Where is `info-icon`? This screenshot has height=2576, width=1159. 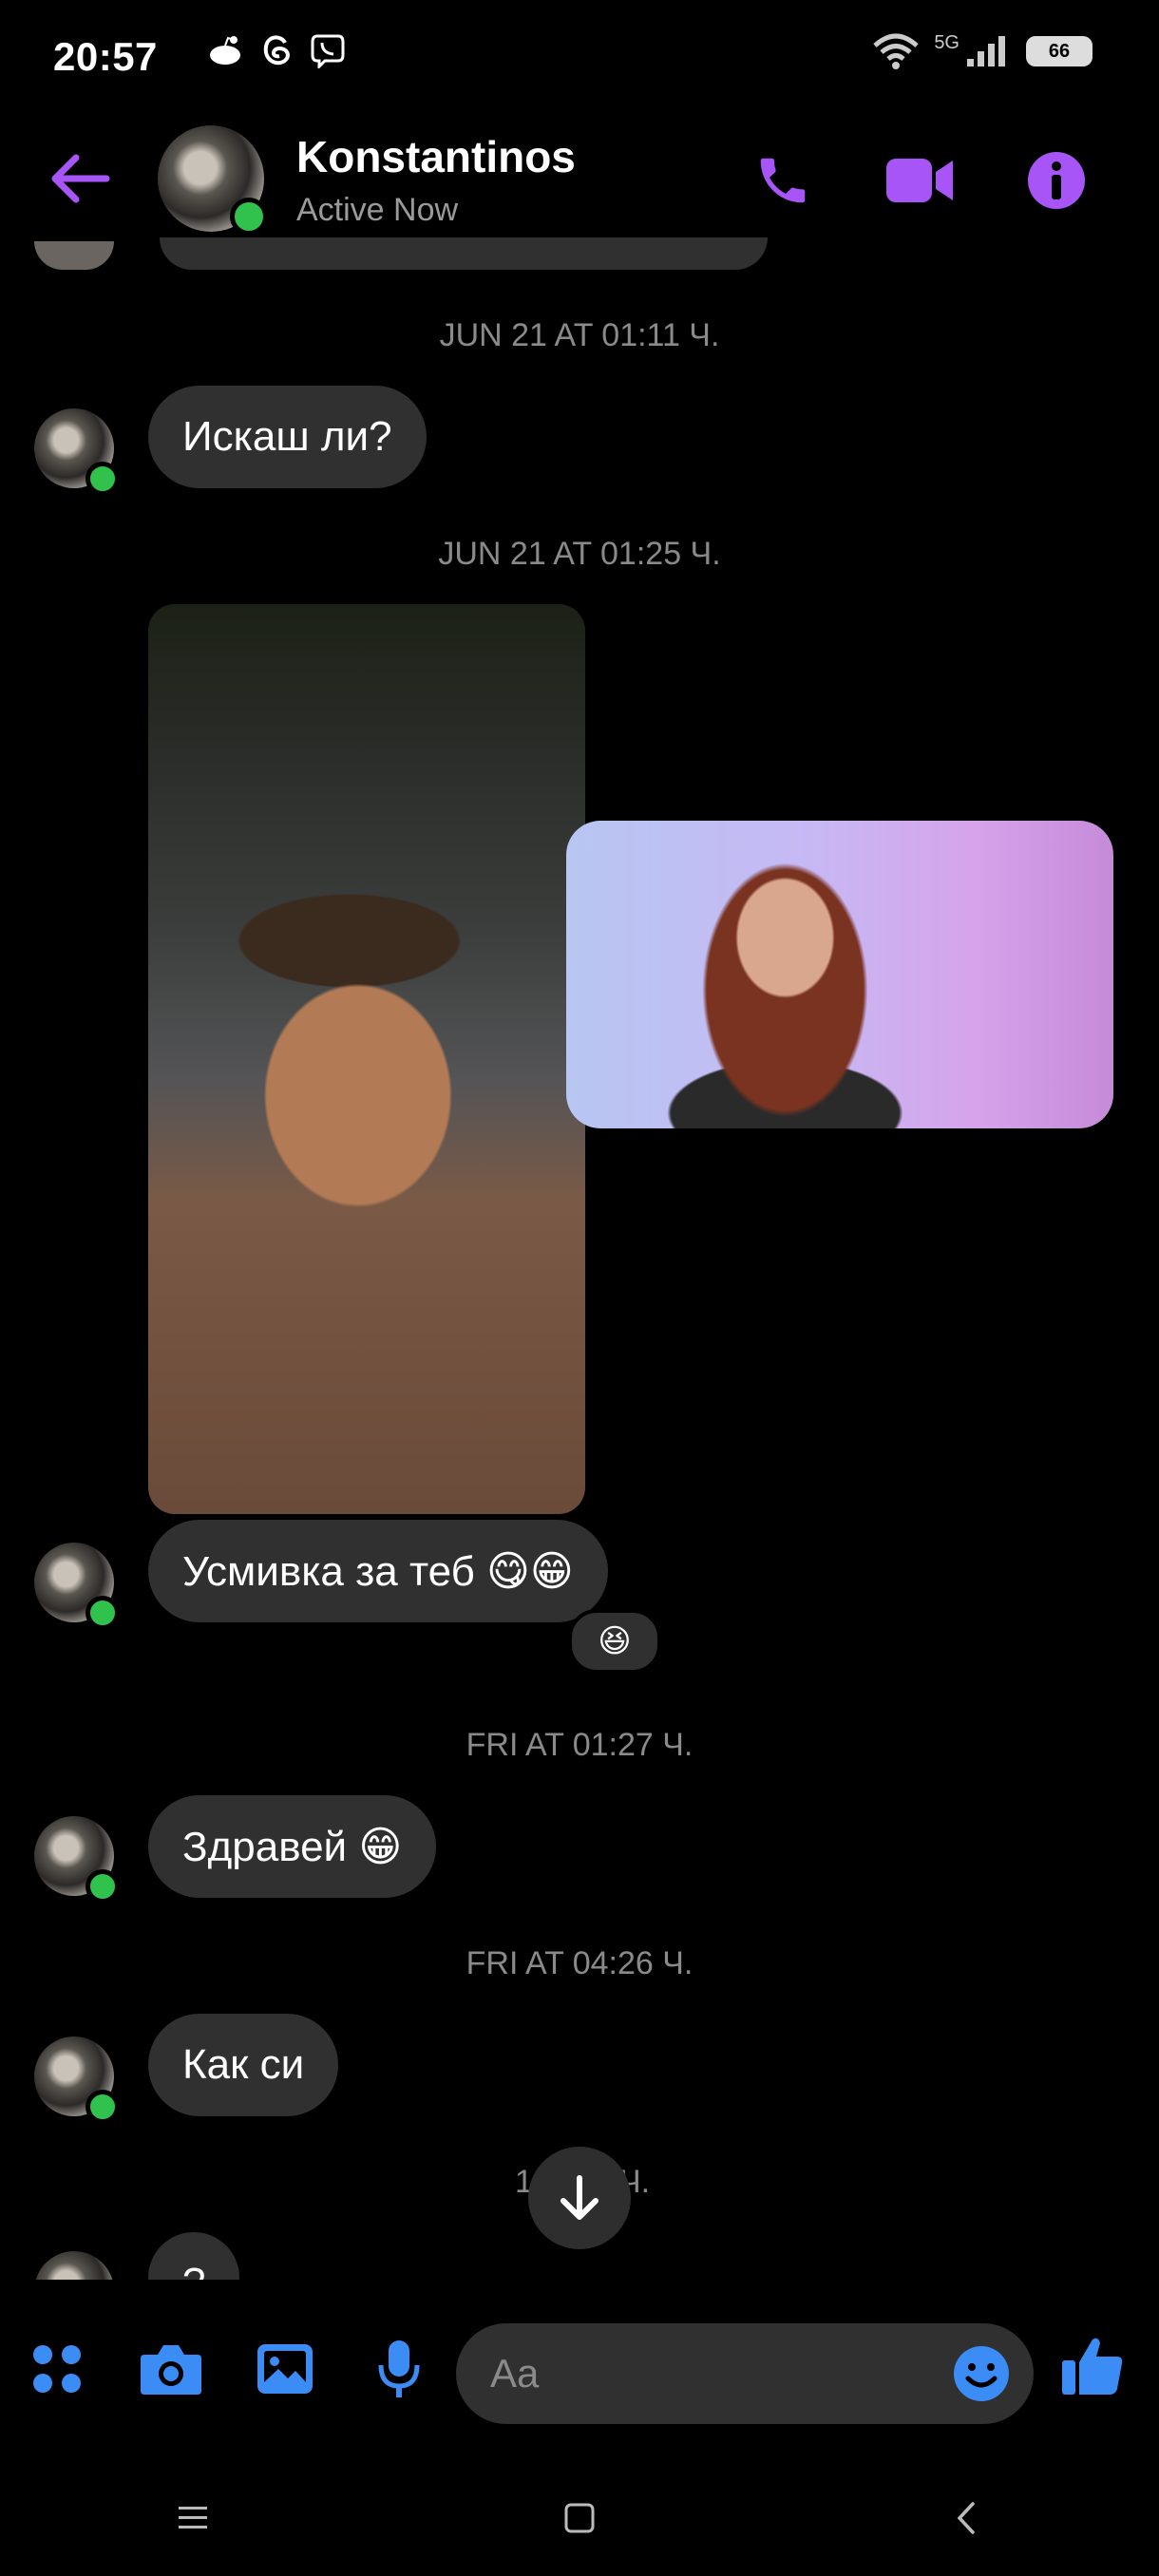 info-icon is located at coordinates (1056, 180).